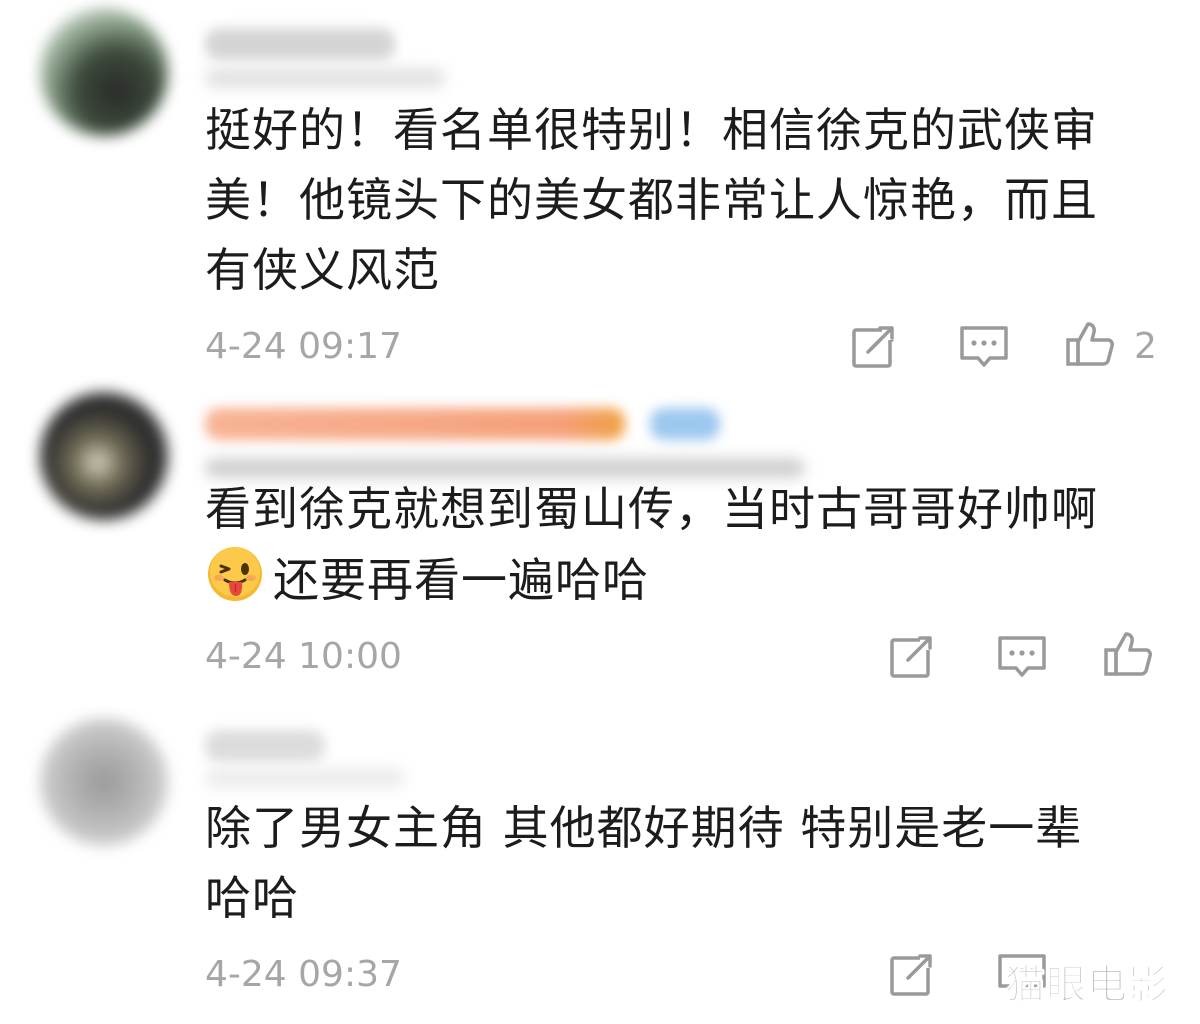  Describe the element at coordinates (235, 574) in the screenshot. I see `tongue-out-emoji-icon` at that location.